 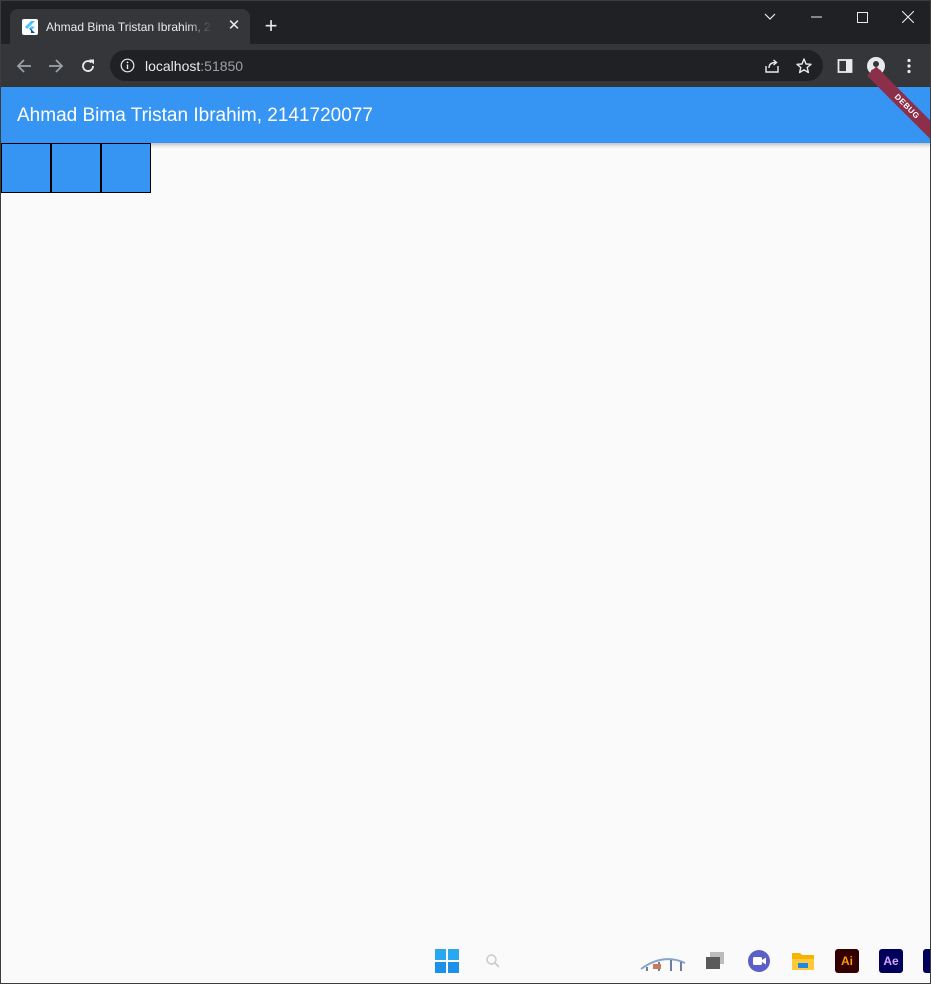 What do you see at coordinates (127, 65) in the screenshot?
I see `info-icon` at bounding box center [127, 65].